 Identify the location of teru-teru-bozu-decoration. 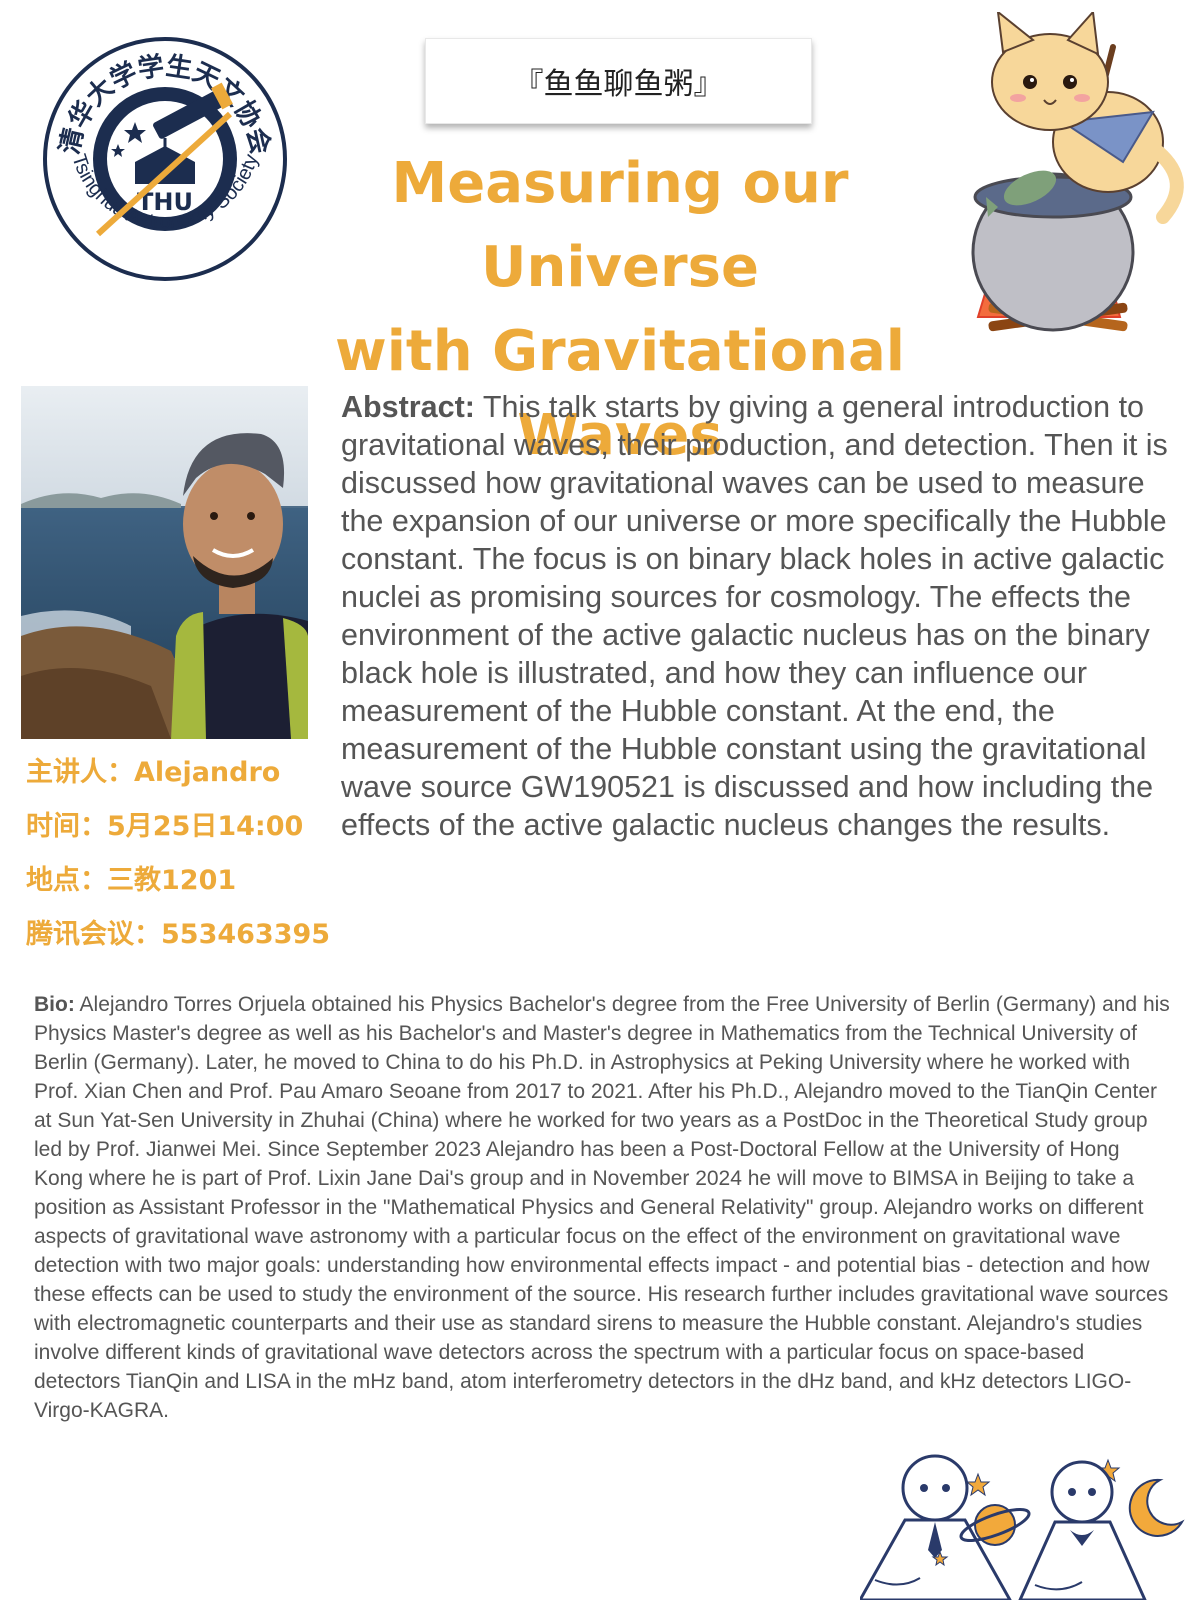
(1026, 1526).